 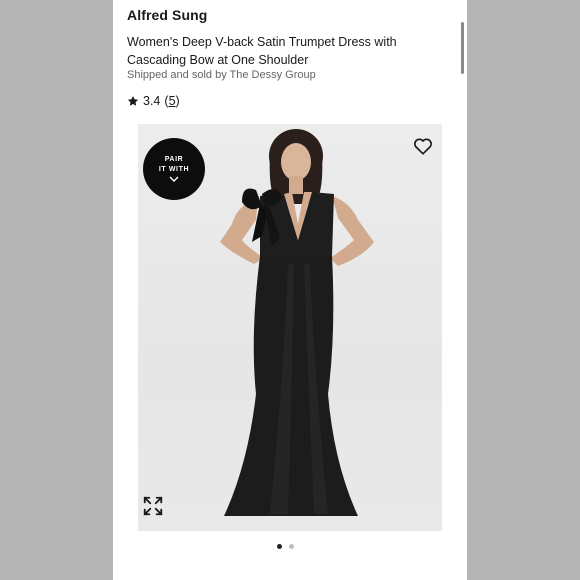 I want to click on pair-it-with-button: PAIR IT WITH, so click(x=174, y=169).